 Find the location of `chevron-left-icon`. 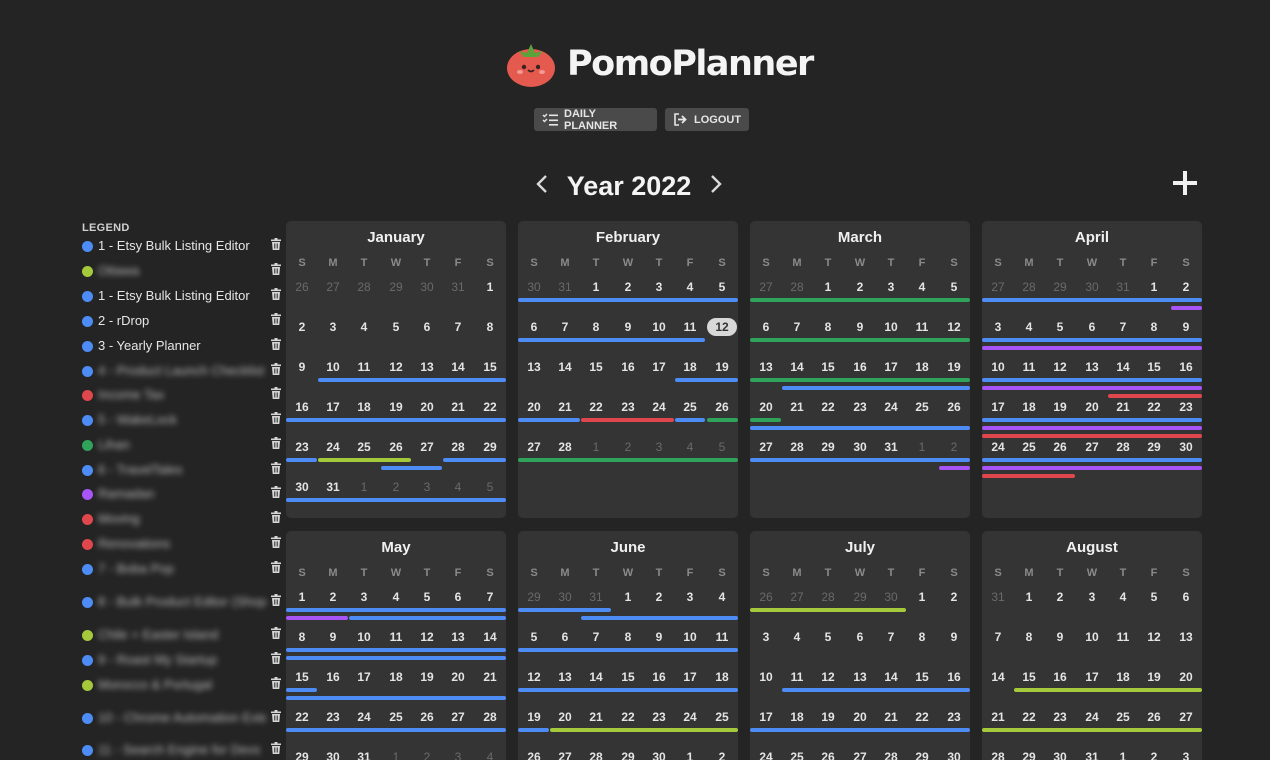

chevron-left-icon is located at coordinates (542, 186).